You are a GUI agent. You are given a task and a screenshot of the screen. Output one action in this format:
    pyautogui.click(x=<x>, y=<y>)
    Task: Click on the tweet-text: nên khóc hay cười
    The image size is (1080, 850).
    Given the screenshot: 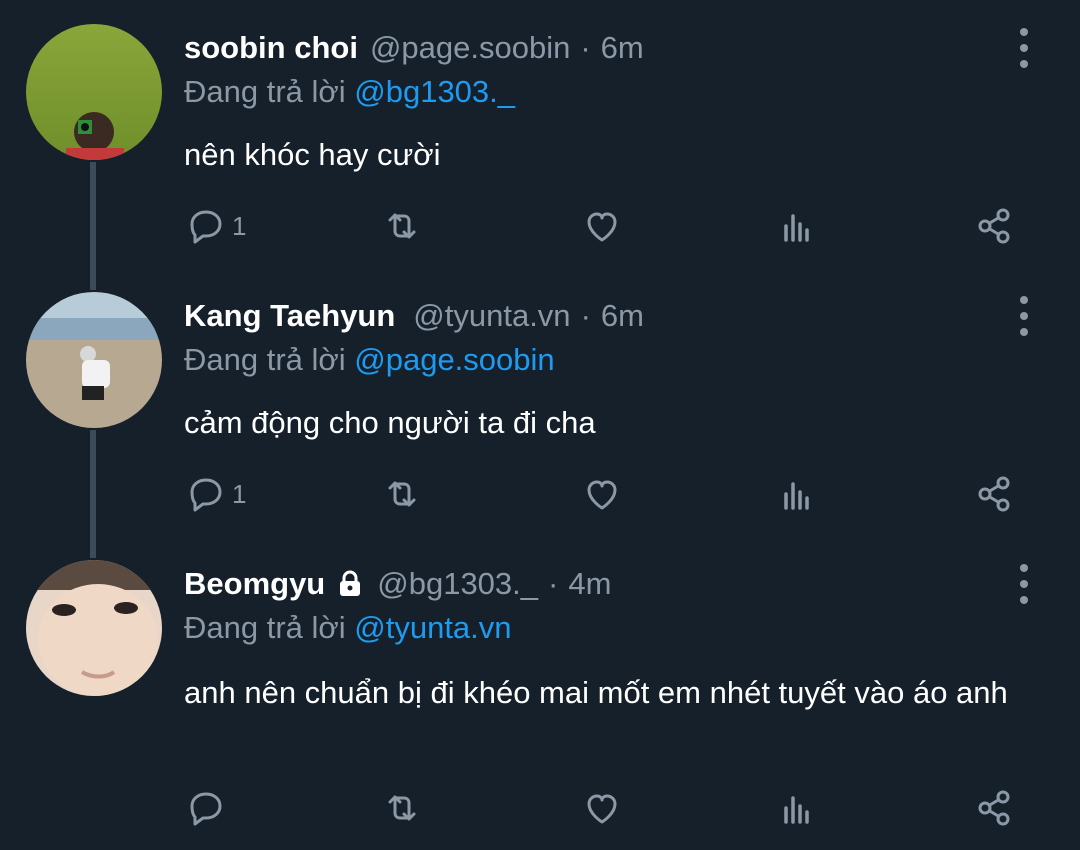 What is the action you would take?
    pyautogui.click(x=312, y=154)
    